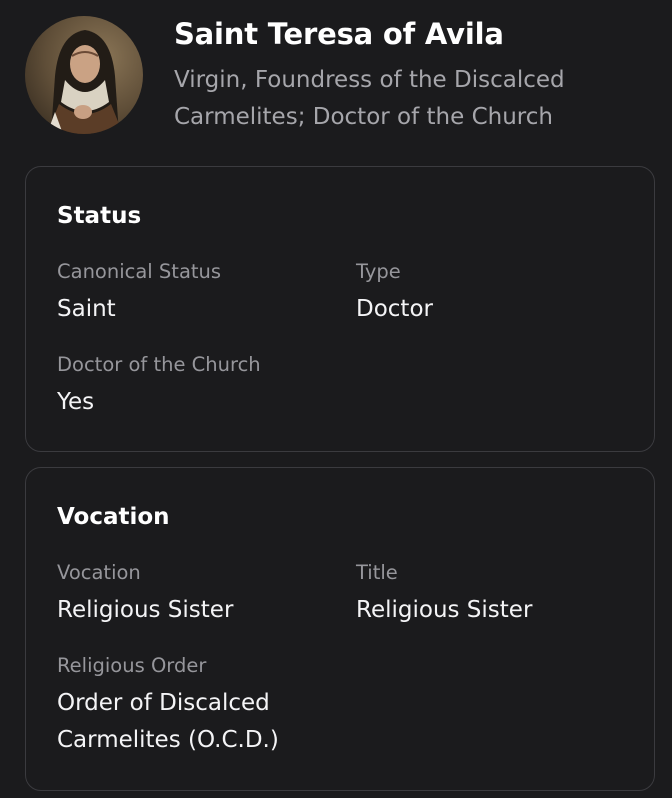 This screenshot has height=798, width=672. I want to click on doctor-of-church-label: Doctor of the Church, so click(159, 364).